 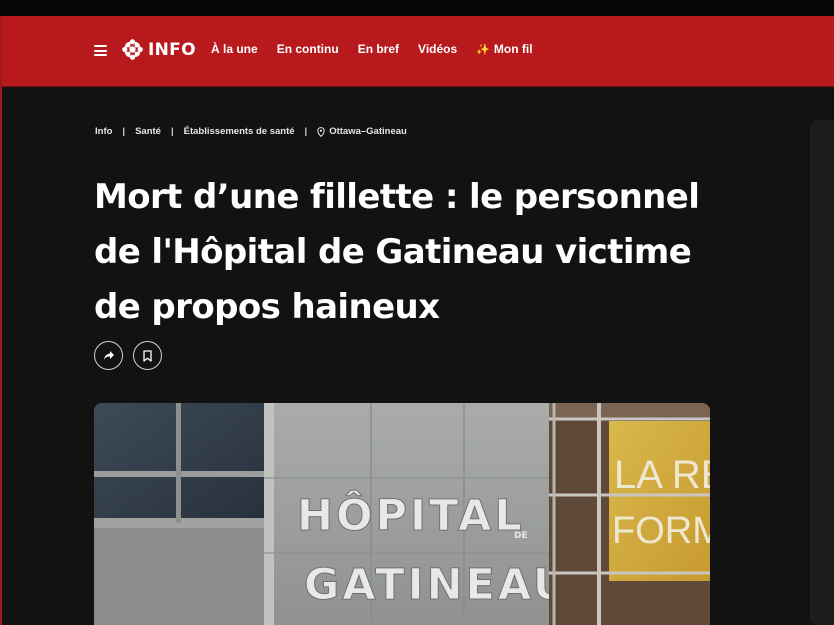 What do you see at coordinates (437, 49) in the screenshot?
I see `nav-link-videos: Vidéos` at bounding box center [437, 49].